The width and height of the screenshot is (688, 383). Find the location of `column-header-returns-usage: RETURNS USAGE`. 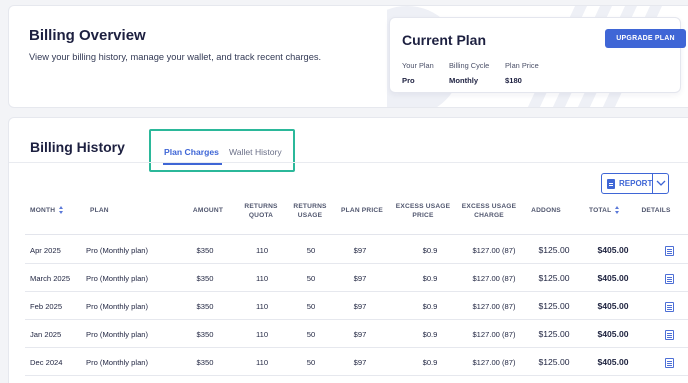

column-header-returns-usage: RETURNS USAGE is located at coordinates (310, 211).